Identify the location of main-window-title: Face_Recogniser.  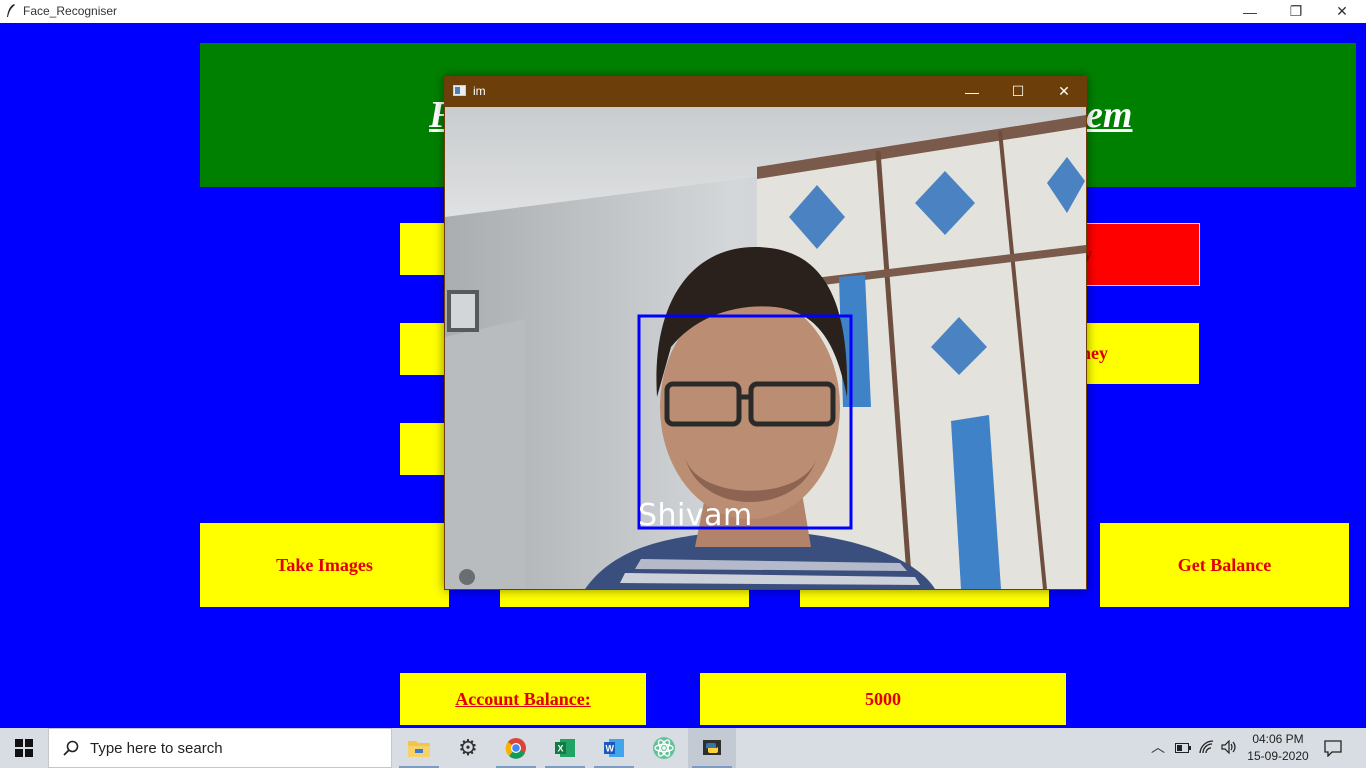
(70, 11).